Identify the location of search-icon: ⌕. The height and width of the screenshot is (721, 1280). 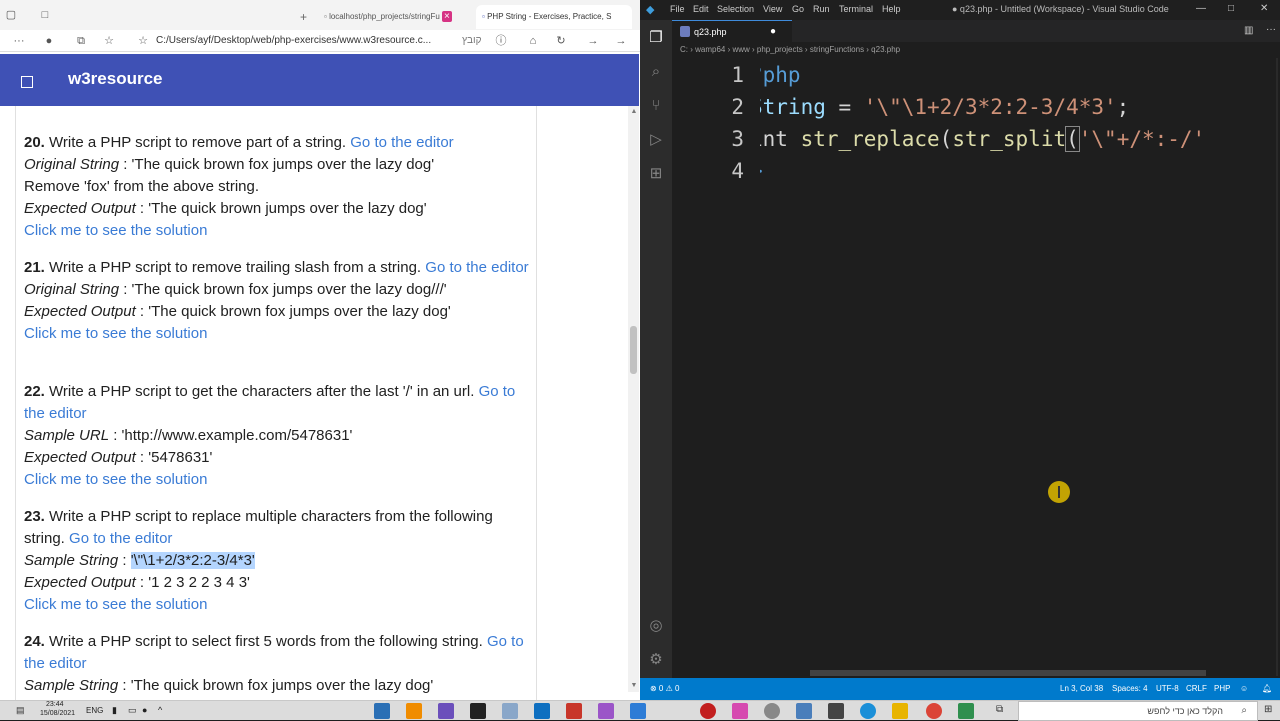
(656, 72).